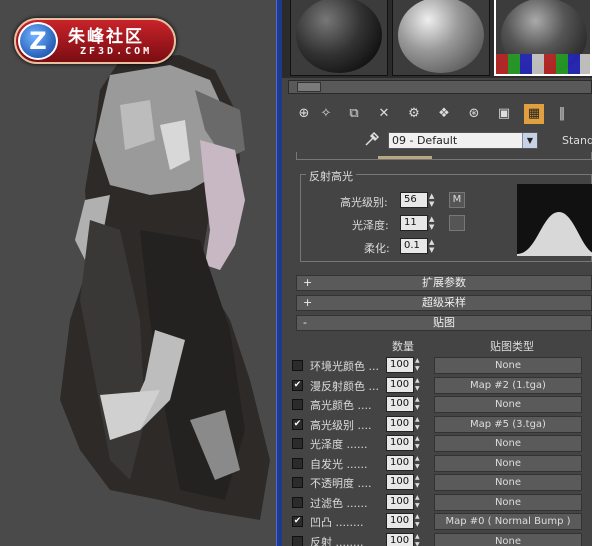 This screenshot has width=592, height=546. Describe the element at coordinates (444, 303) in the screenshot. I see `rollout-supersampling: + 超级采样` at that location.